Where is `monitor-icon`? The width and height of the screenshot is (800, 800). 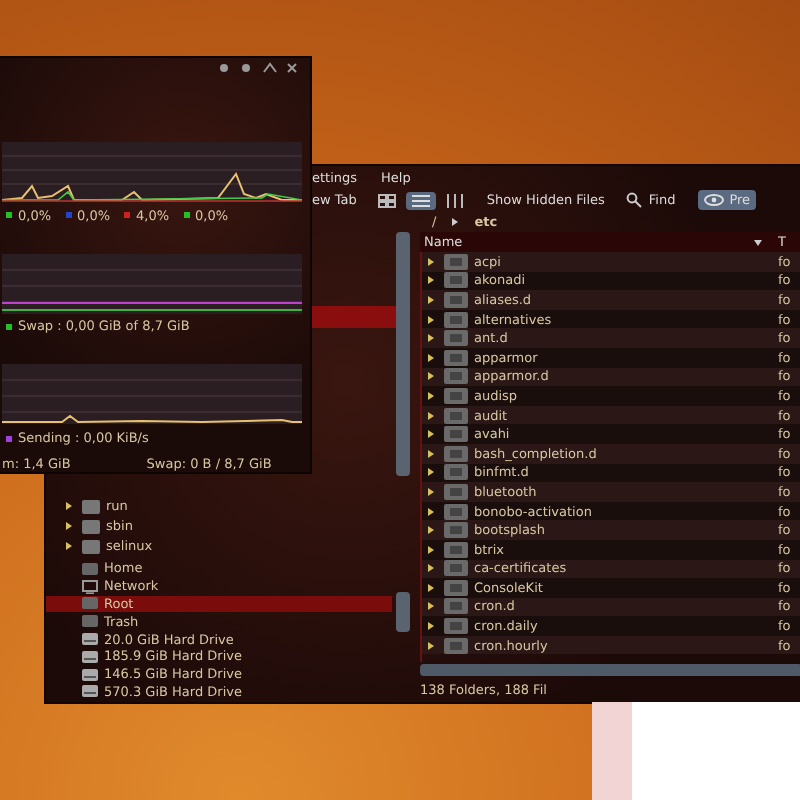 monitor-icon is located at coordinates (90, 586).